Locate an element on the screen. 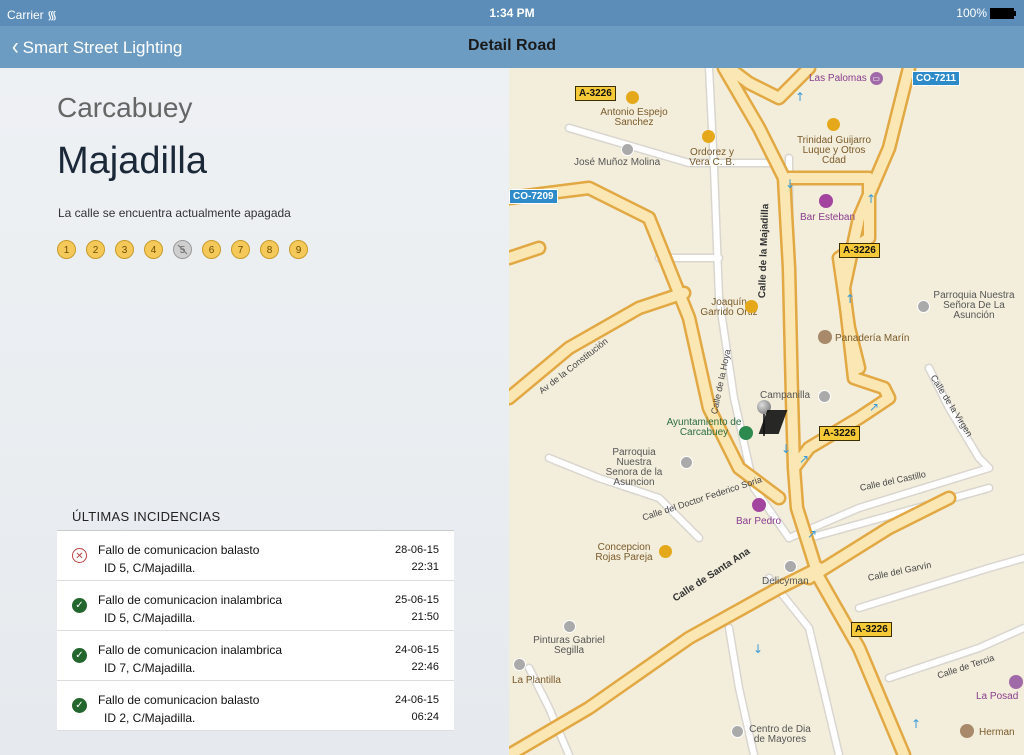  lamp-5: 5 is located at coordinates (182, 249).